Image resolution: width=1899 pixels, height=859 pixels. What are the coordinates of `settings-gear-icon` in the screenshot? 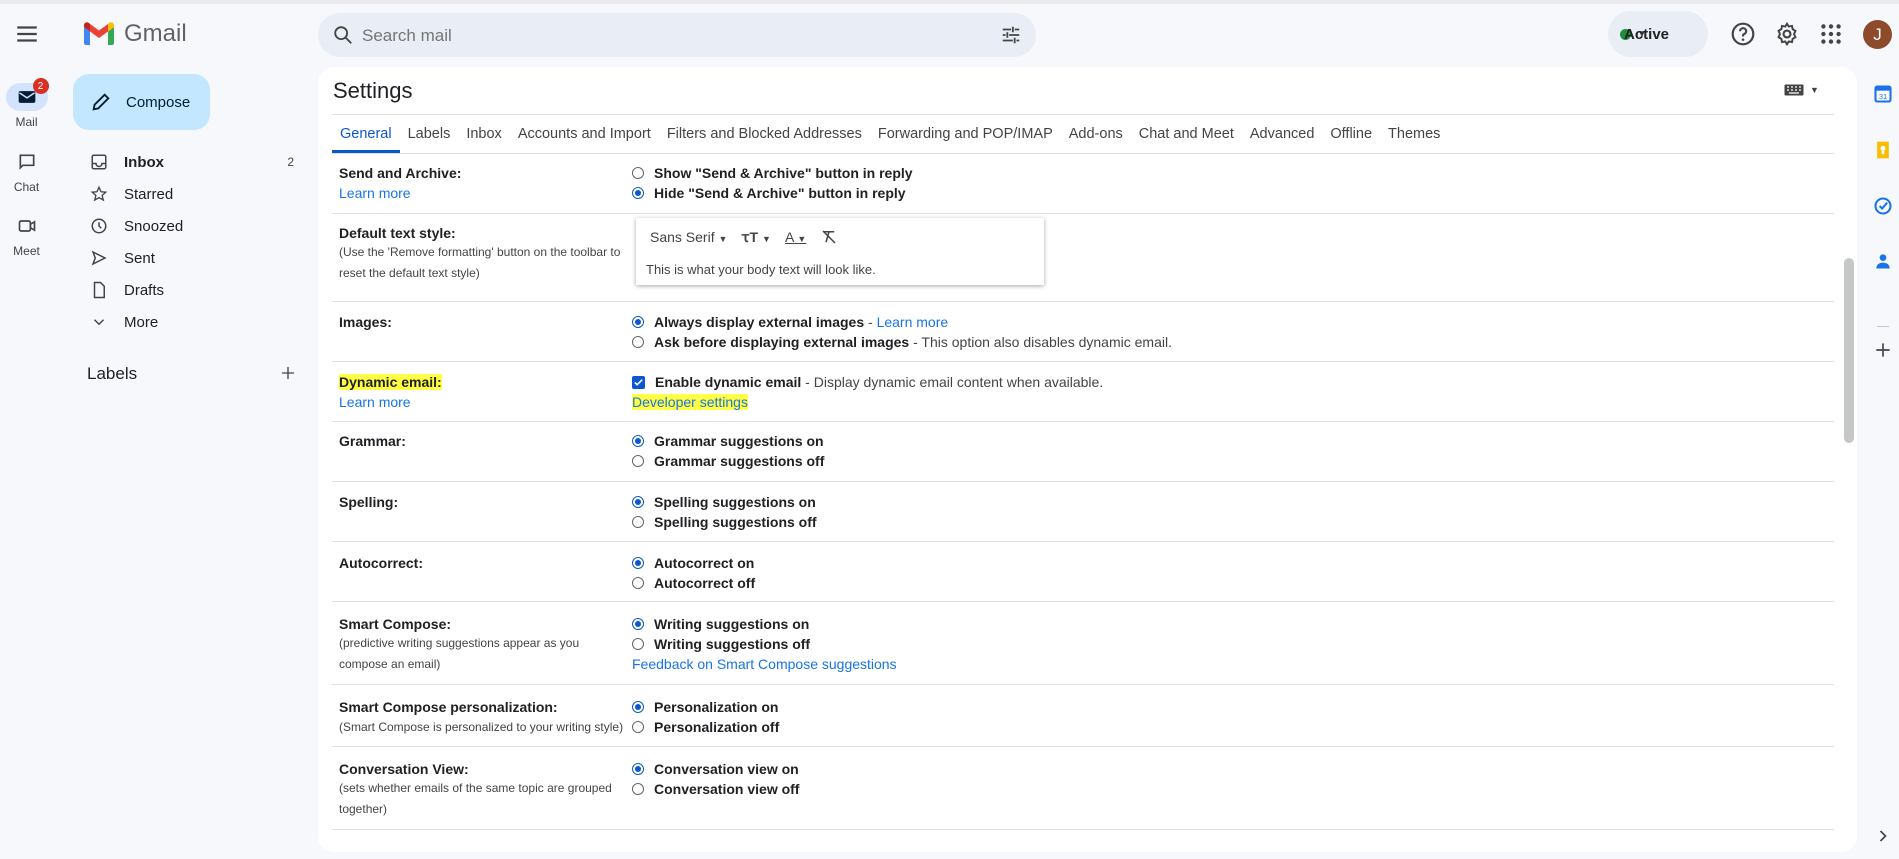 It's located at (1787, 34).